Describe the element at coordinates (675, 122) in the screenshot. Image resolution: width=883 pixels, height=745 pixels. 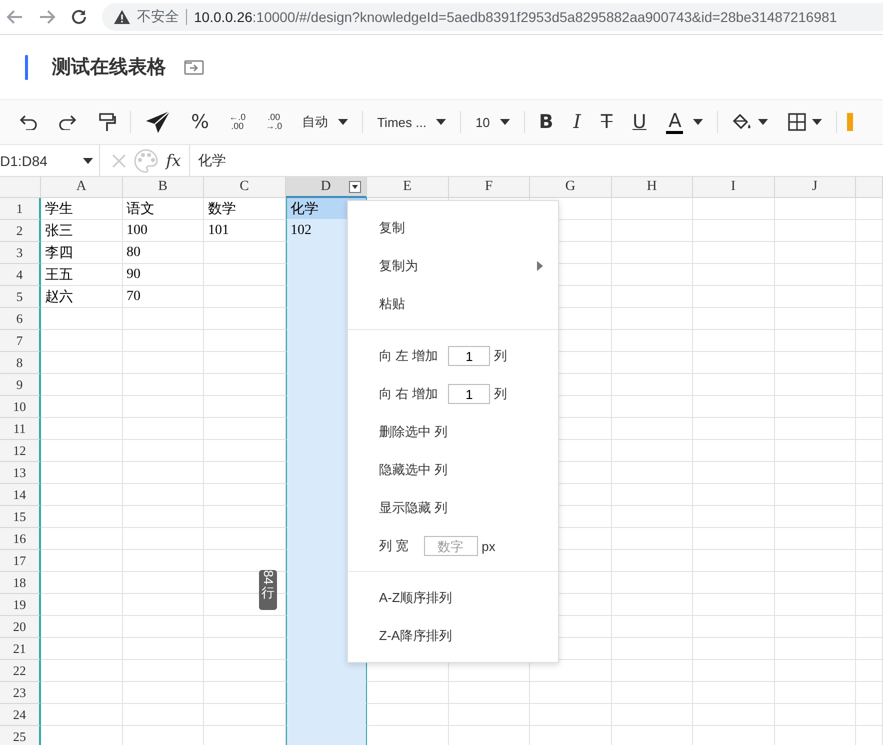
I see `font-color-button: A` at that location.